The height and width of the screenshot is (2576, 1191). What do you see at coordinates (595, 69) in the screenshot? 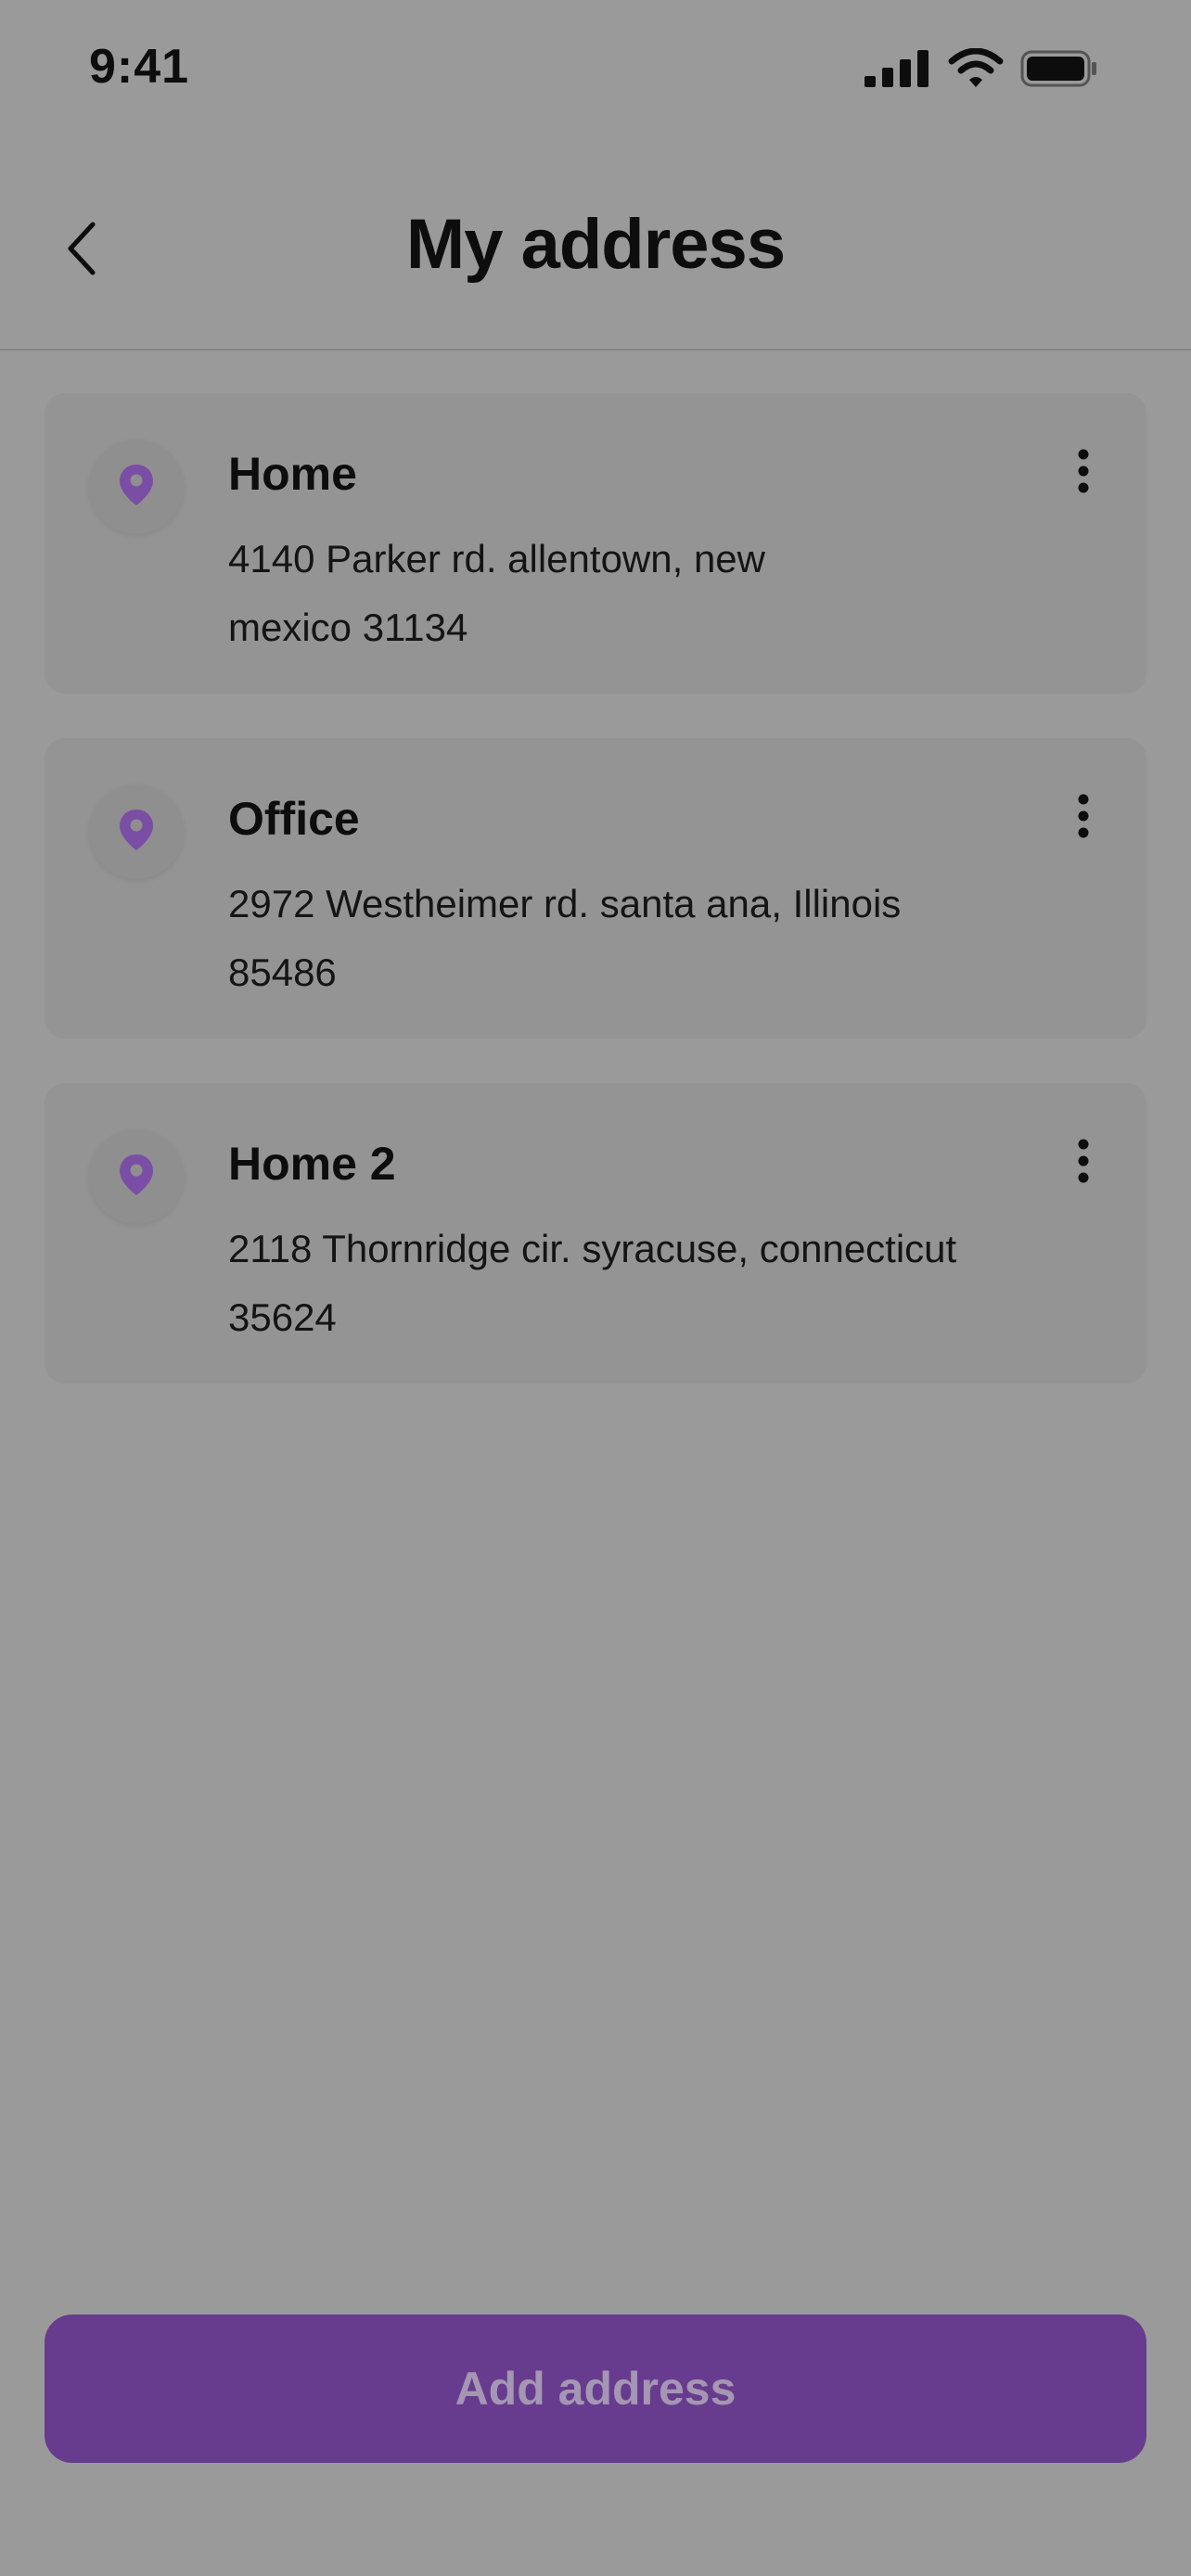
I see `status-bar: 9:41` at bounding box center [595, 69].